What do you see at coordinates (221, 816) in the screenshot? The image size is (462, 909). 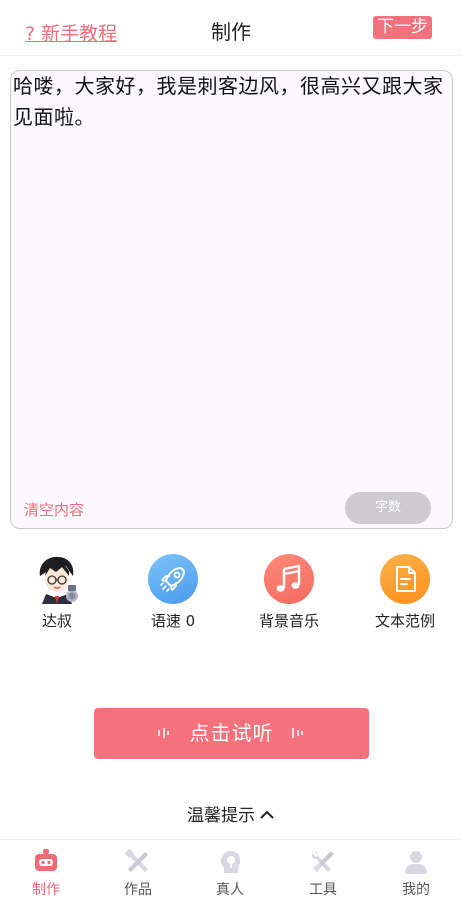 I see `tip-label: 温馨提示` at bounding box center [221, 816].